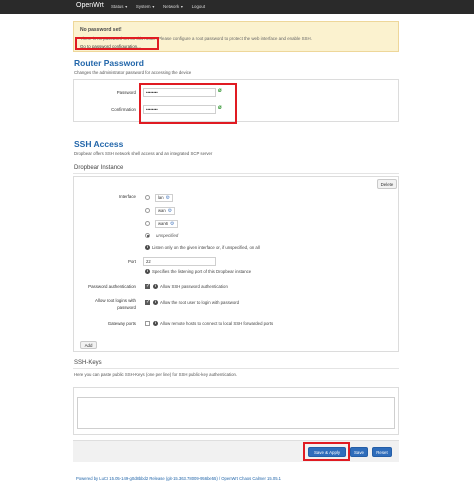 This screenshot has height=484, width=474. Describe the element at coordinates (90, 5) in the screenshot. I see `brand-logo: OpenWrt` at that location.